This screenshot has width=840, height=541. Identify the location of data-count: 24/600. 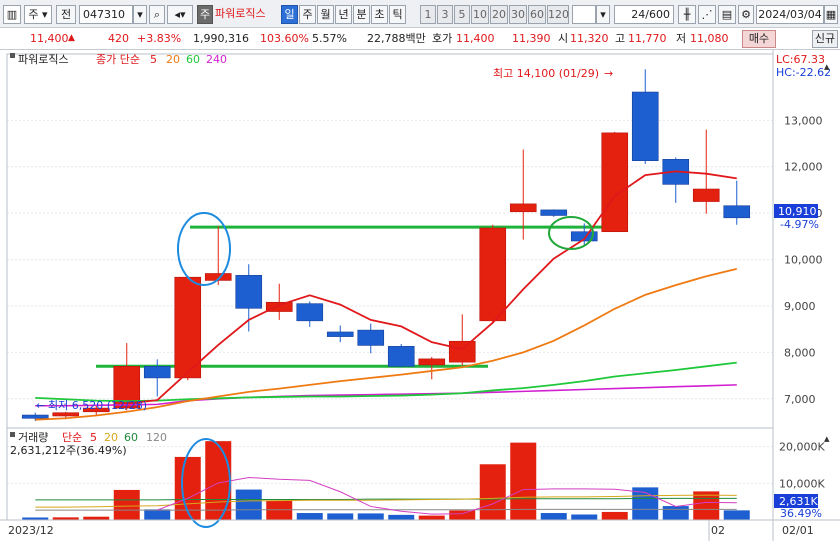
(644, 14).